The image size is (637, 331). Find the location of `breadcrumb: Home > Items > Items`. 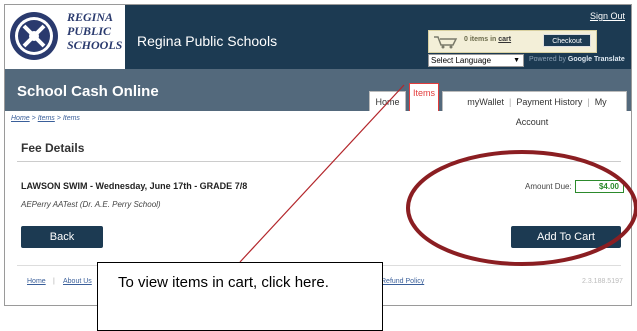

breadcrumb: Home > Items > Items is located at coordinates (45, 118).